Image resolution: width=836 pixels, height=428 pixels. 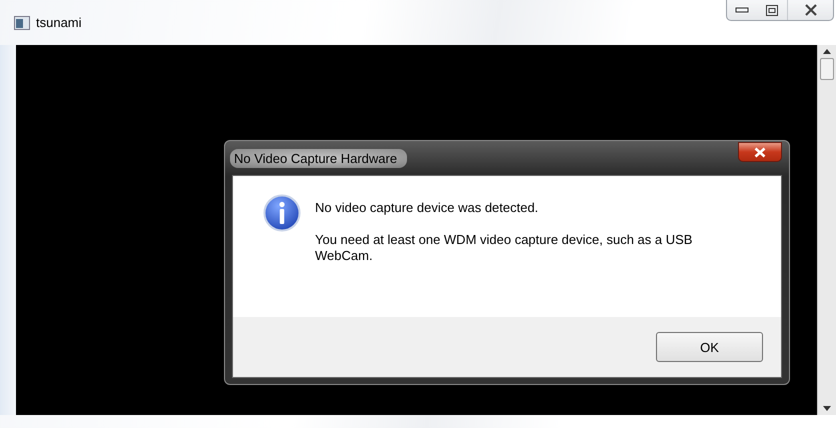 What do you see at coordinates (742, 10) in the screenshot?
I see `minimize-icon` at bounding box center [742, 10].